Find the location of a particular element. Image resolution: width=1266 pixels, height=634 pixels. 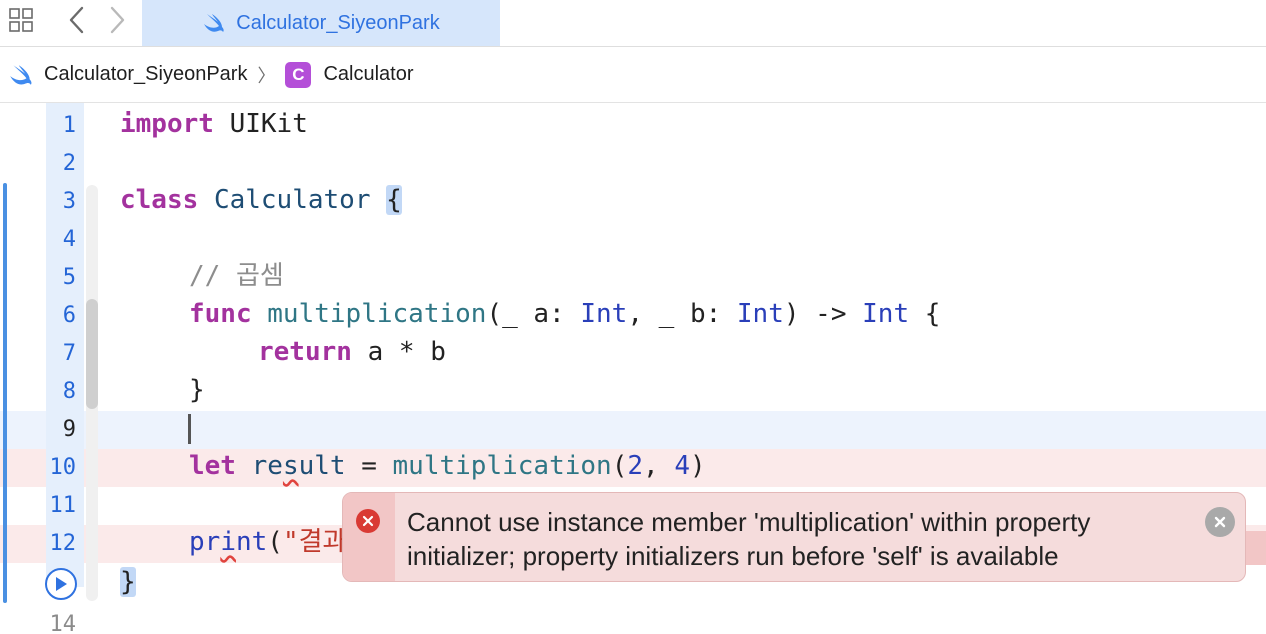

line-number: 2 is located at coordinates (69, 163).